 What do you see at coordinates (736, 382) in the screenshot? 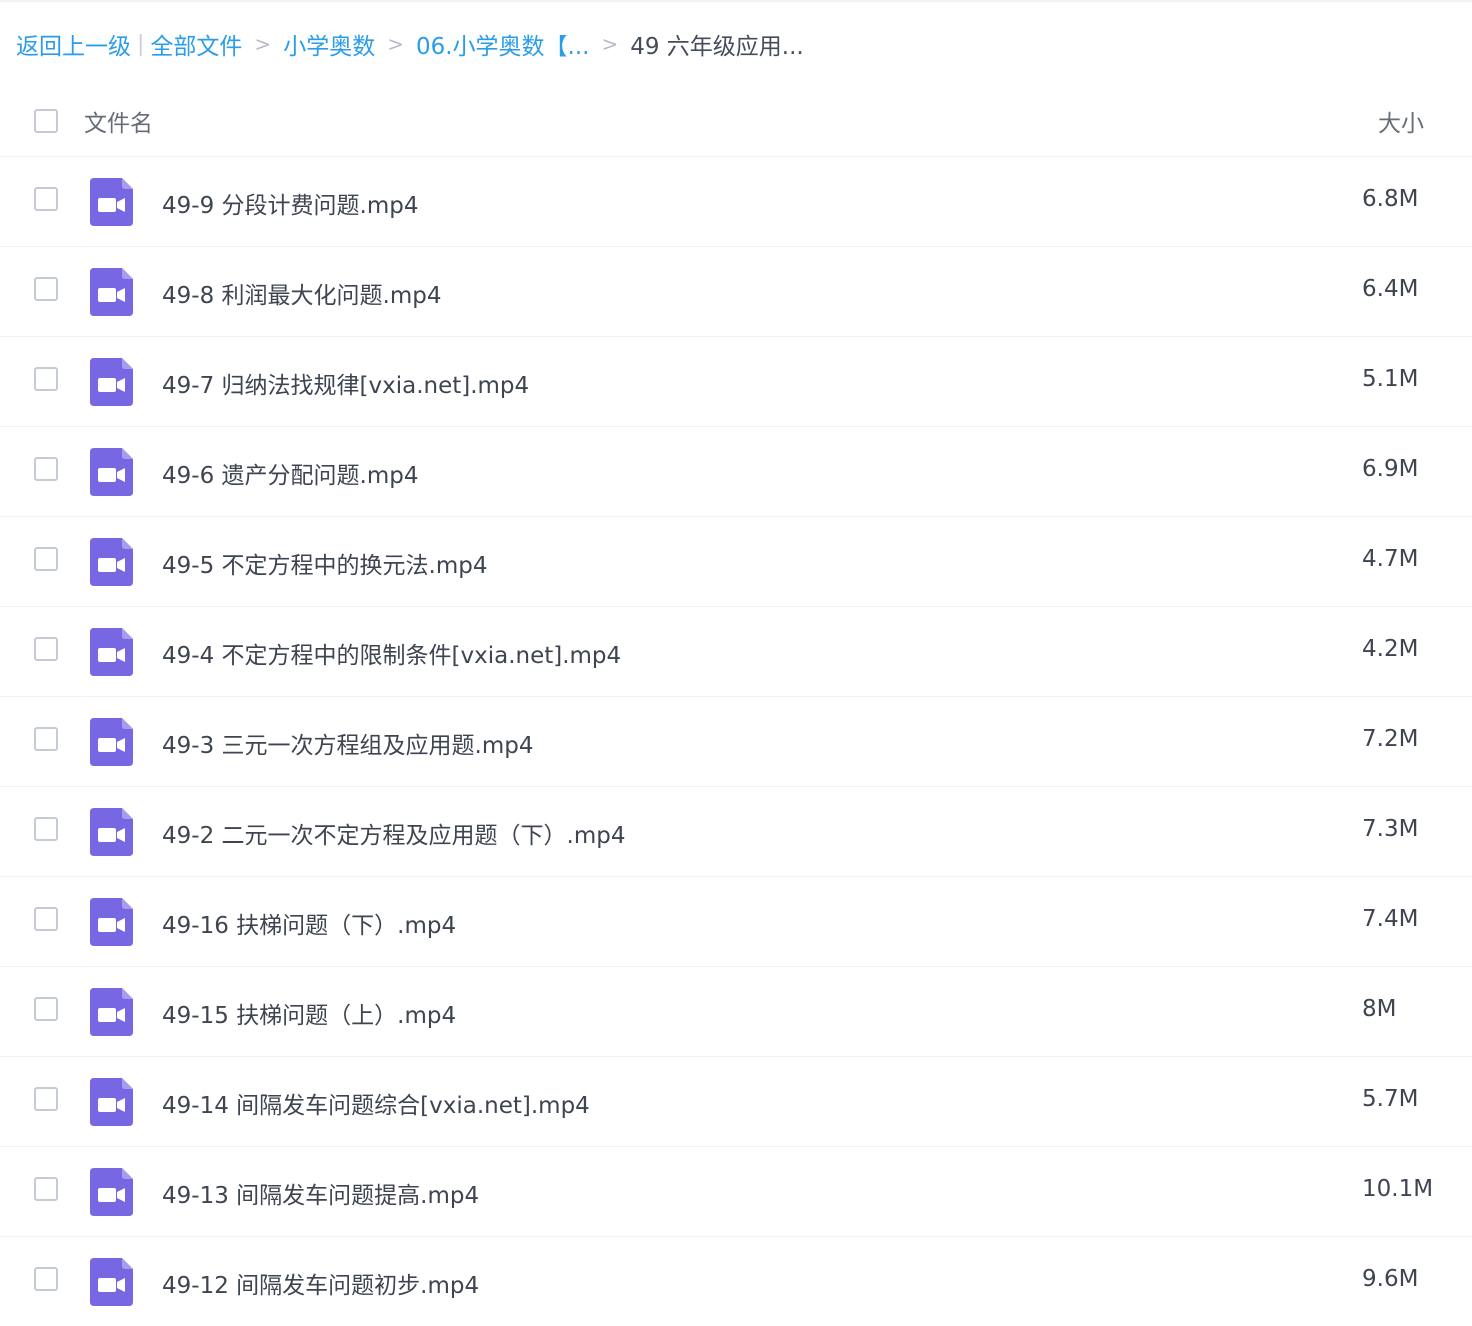
I see `file-row: 49-7 归纳法找规律[vxia.net].mp4 5.1M` at bounding box center [736, 382].